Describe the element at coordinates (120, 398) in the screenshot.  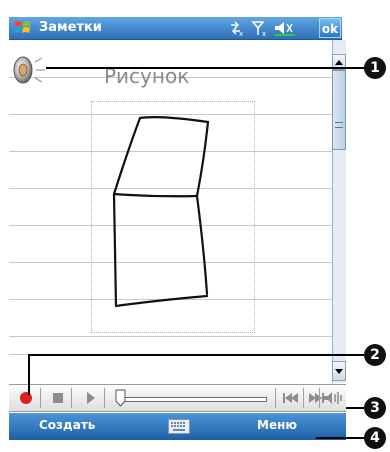
I see `seek-slider-thumb` at that location.